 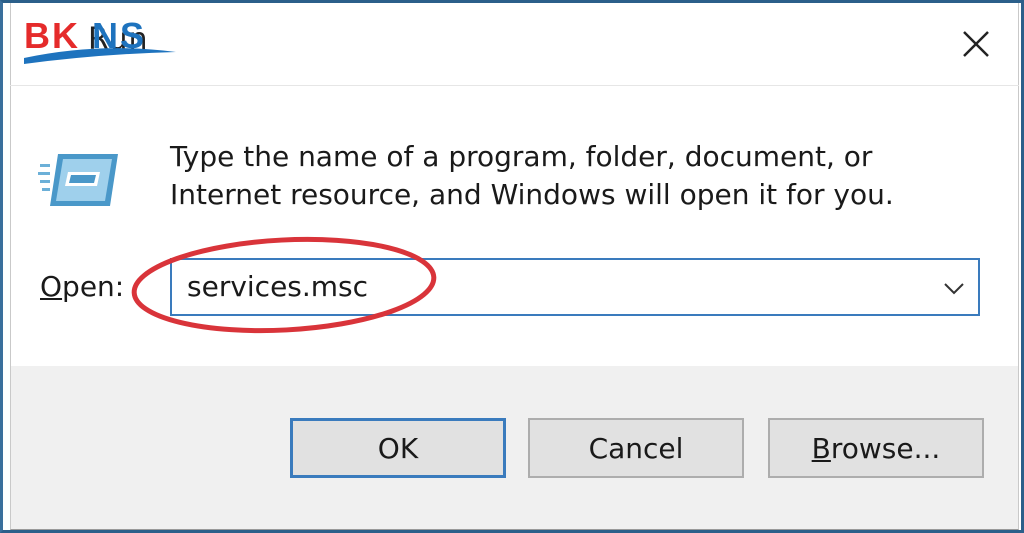 I want to click on close-button, so click(x=976, y=44).